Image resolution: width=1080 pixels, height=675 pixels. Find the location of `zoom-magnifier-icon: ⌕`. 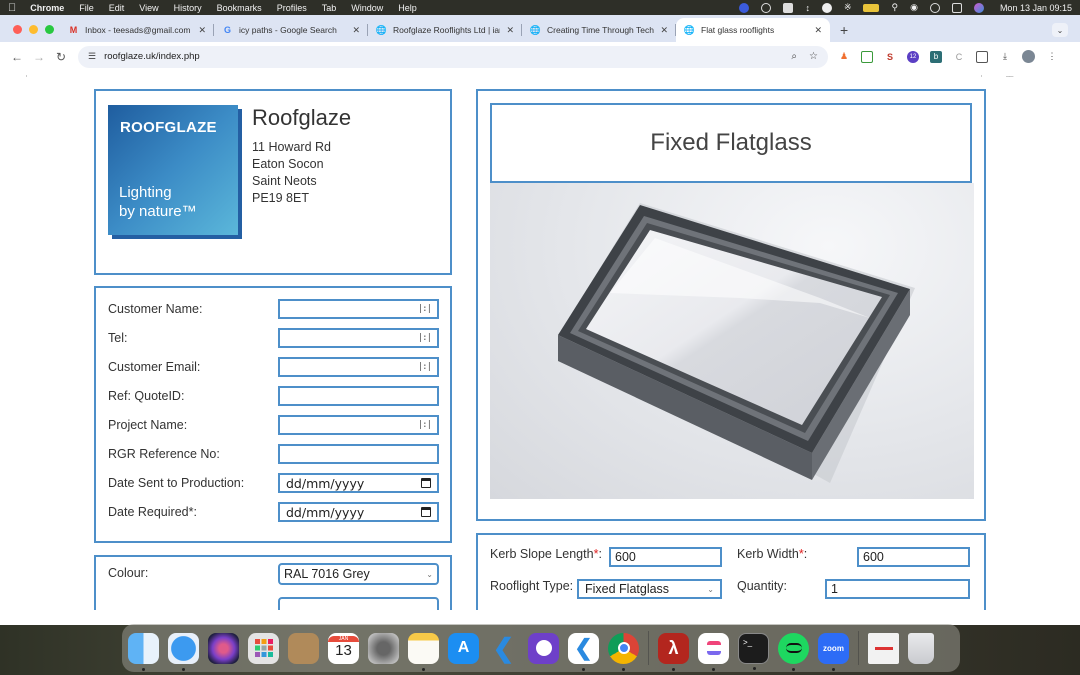

zoom-magnifier-icon: ⌕ is located at coordinates (794, 56).